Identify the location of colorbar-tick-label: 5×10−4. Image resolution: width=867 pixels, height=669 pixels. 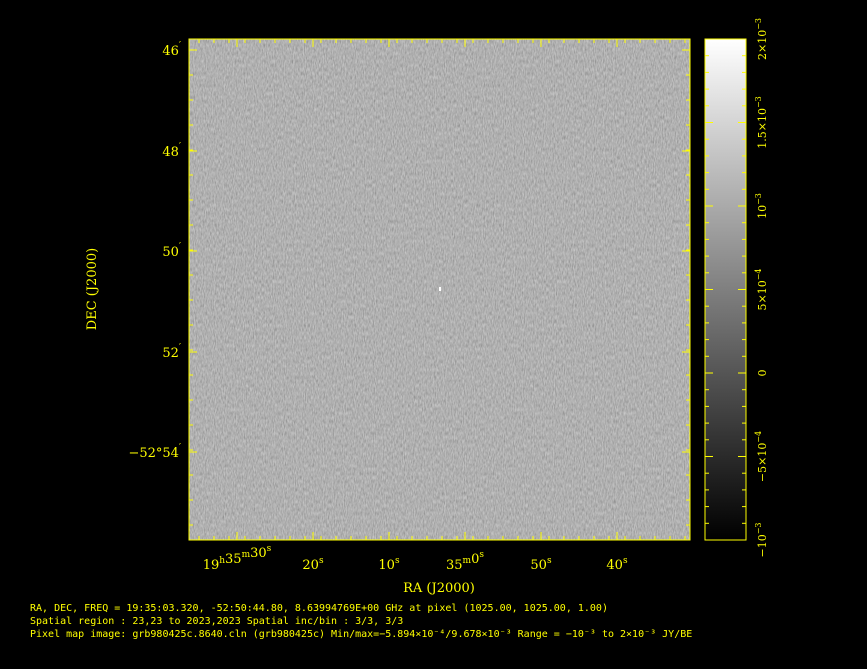
(761, 289).